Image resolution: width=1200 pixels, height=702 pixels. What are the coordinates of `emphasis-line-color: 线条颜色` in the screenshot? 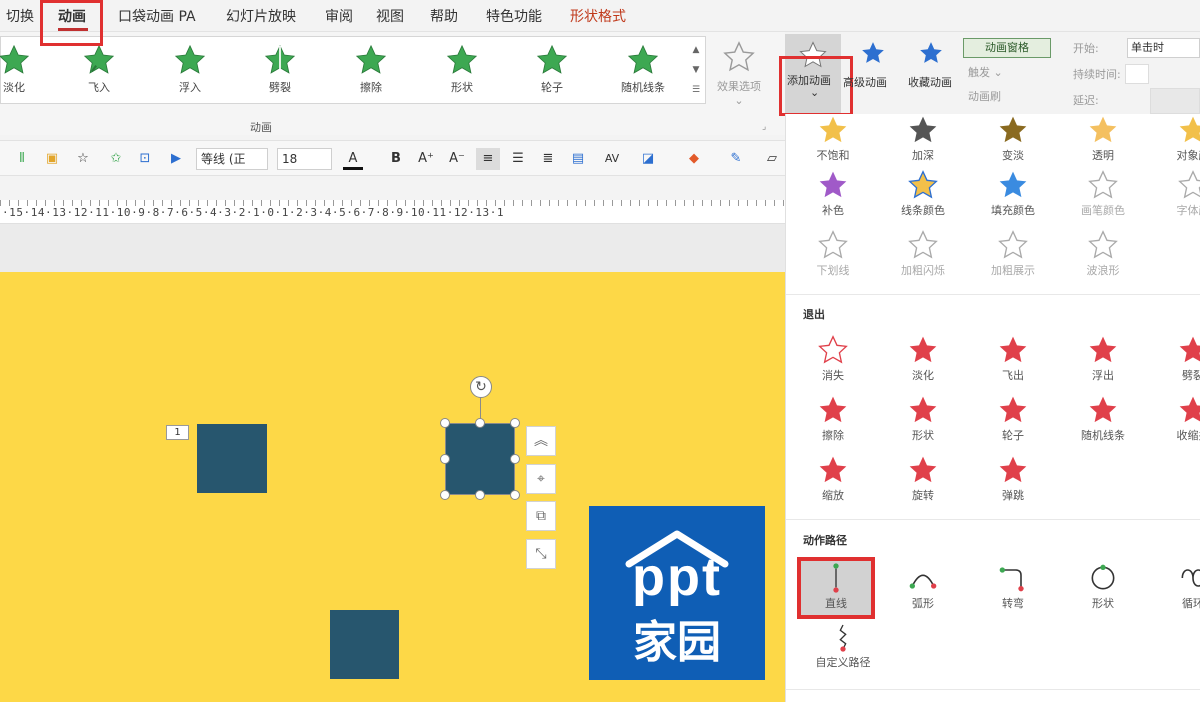 It's located at (923, 193).